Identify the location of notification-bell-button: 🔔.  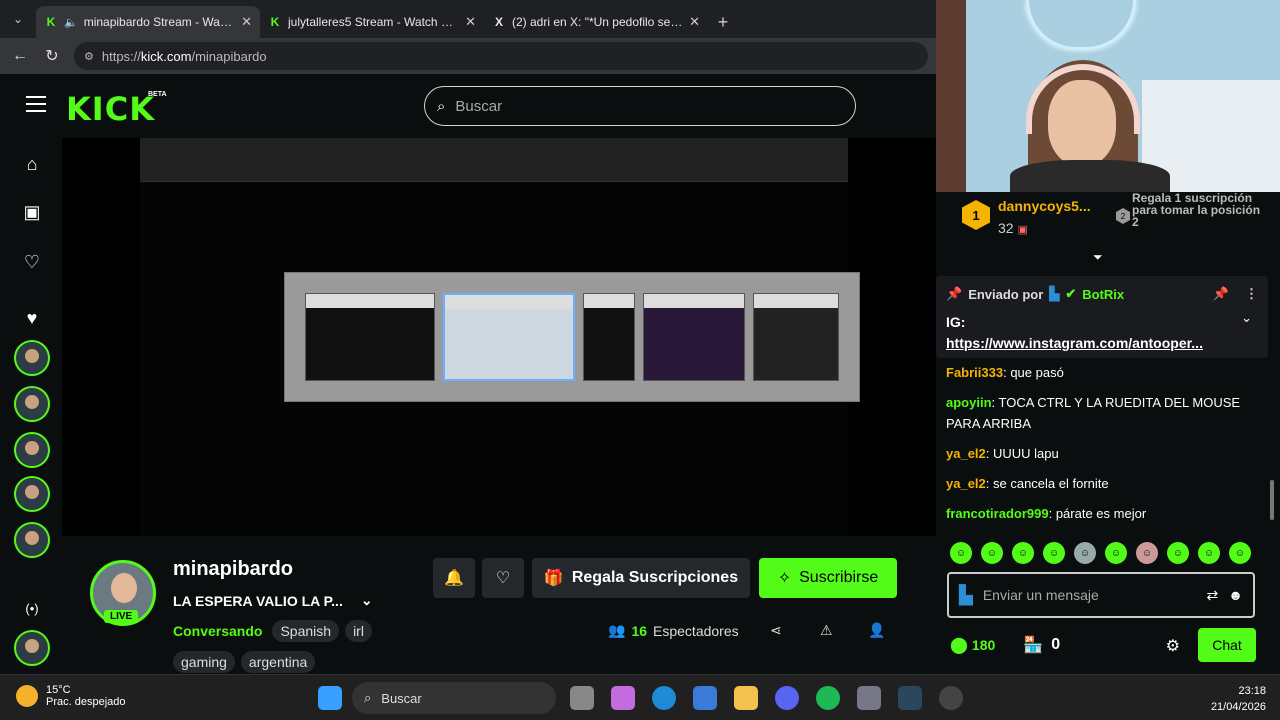
(454, 578).